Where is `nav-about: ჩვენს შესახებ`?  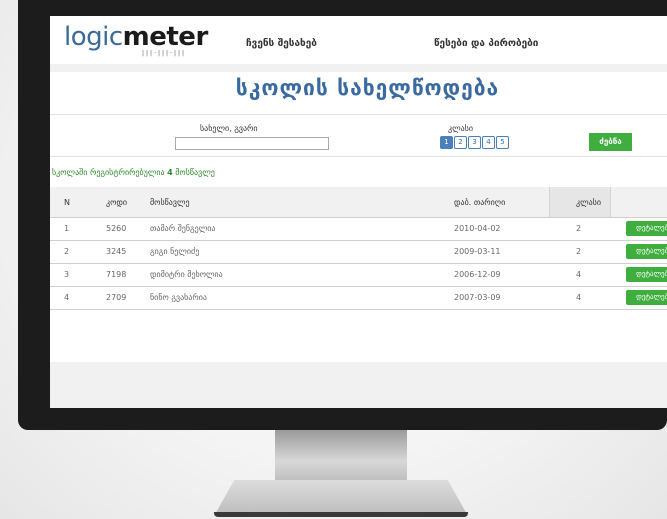
nav-about: ჩვენს შესახებ is located at coordinates (281, 43).